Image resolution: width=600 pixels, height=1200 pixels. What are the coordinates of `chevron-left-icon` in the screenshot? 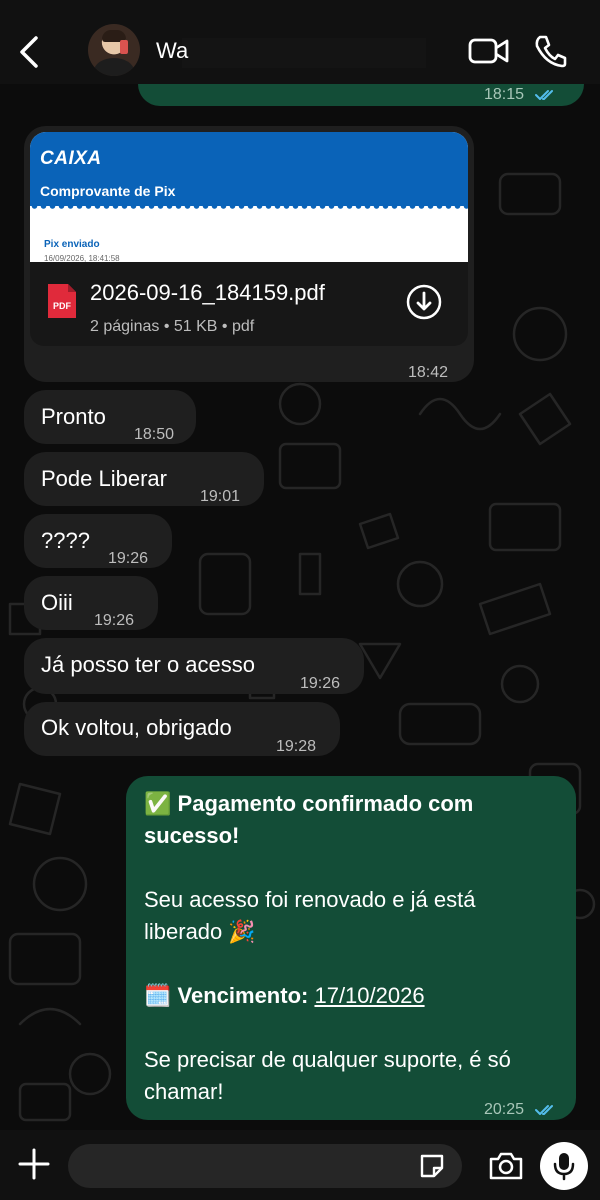 It's located at (29, 52).